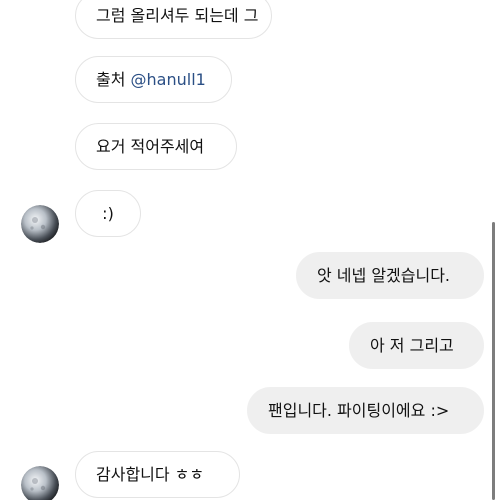 The height and width of the screenshot is (500, 500). What do you see at coordinates (384, 275) in the screenshot?
I see `message-text: 앗 네넵 알겠습니다.` at bounding box center [384, 275].